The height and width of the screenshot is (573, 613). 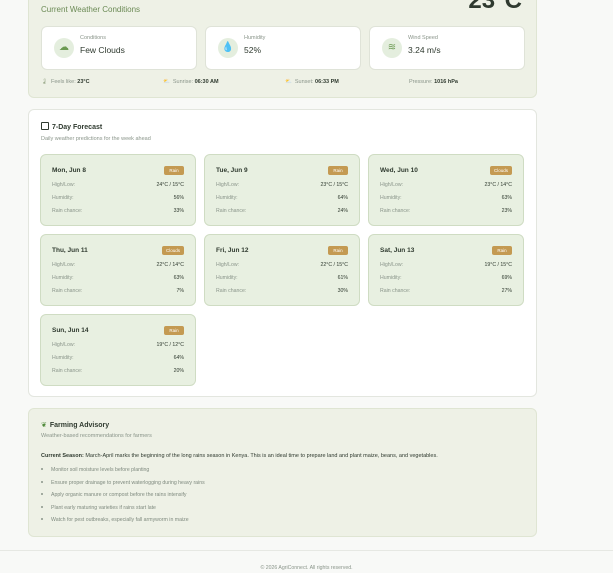 What do you see at coordinates (446, 265) in the screenshot?
I see `highlow-row: High/Low: 19°C / 15°C` at bounding box center [446, 265].